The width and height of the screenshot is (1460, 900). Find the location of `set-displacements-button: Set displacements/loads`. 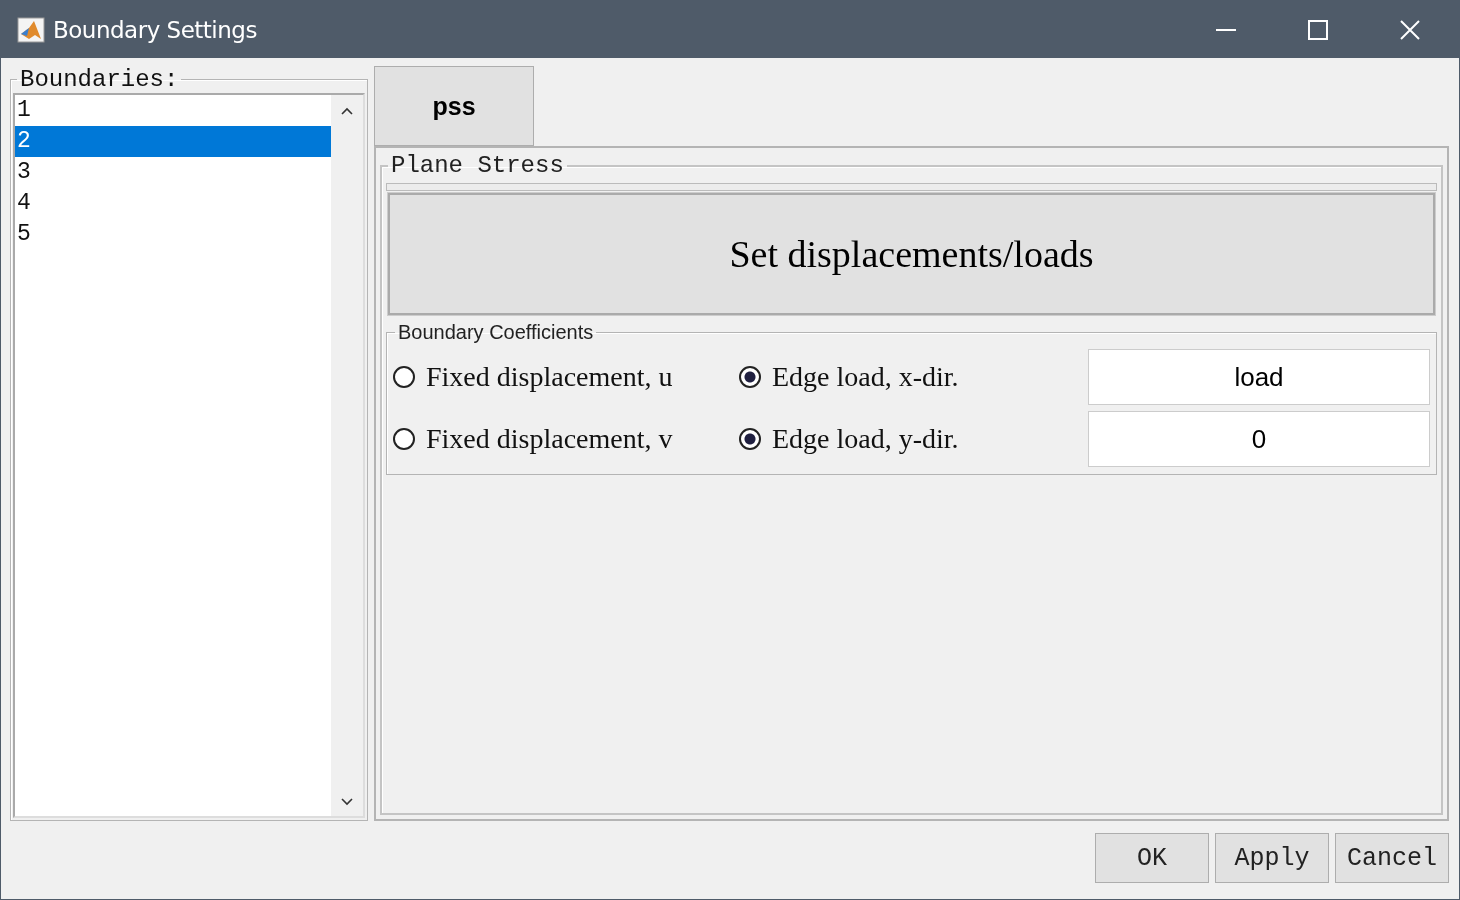

set-displacements-button: Set displacements/loads is located at coordinates (911, 254).